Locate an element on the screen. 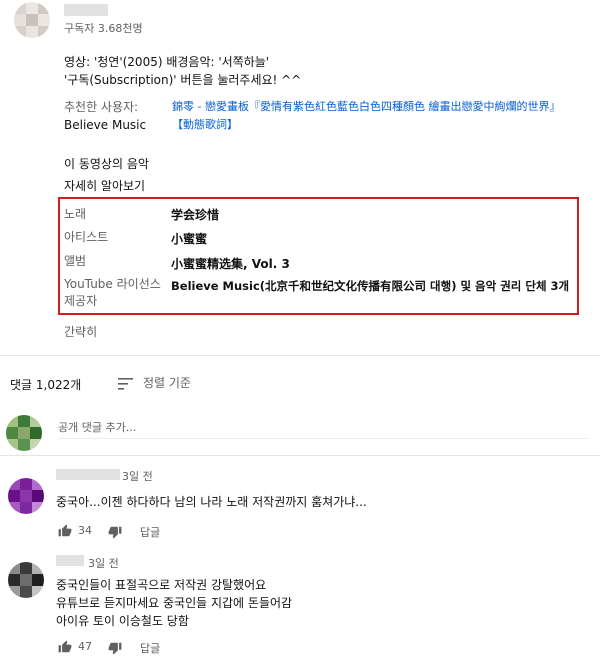 This screenshot has height=664, width=600. album-value: 小蜜蜜精选集, Vol. 3 is located at coordinates (230, 263).